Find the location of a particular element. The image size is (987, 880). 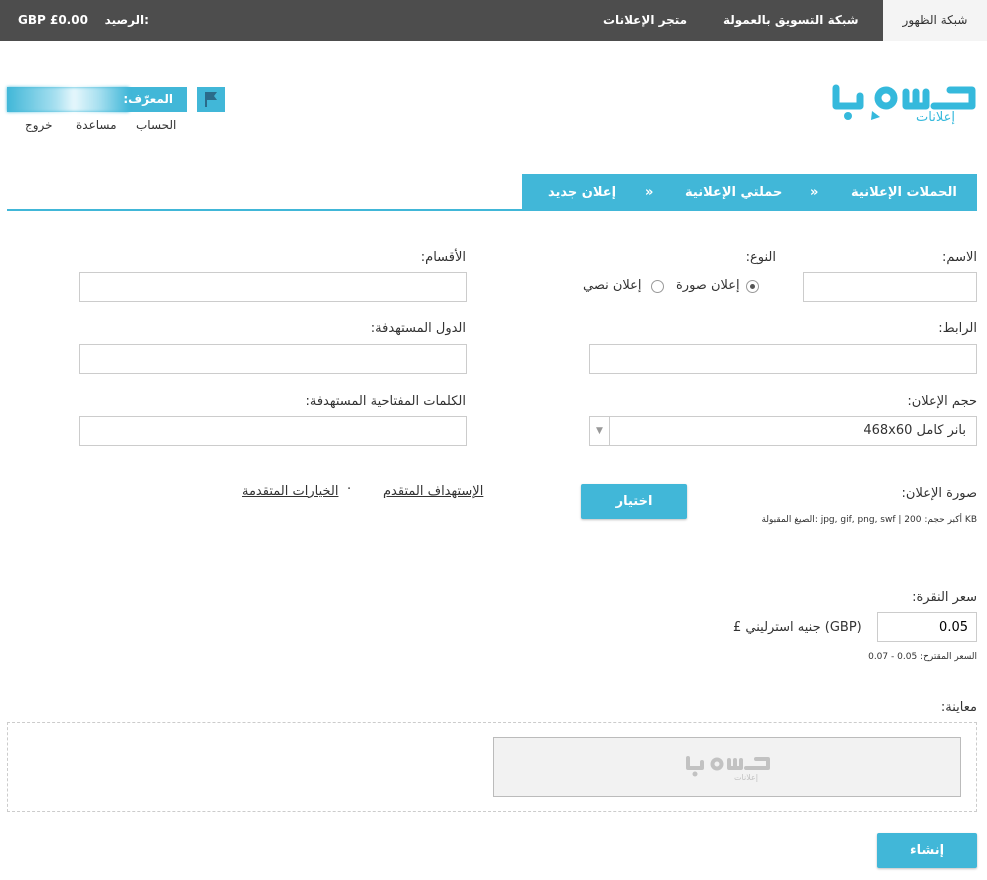

create-button: إنشاء is located at coordinates (927, 850).